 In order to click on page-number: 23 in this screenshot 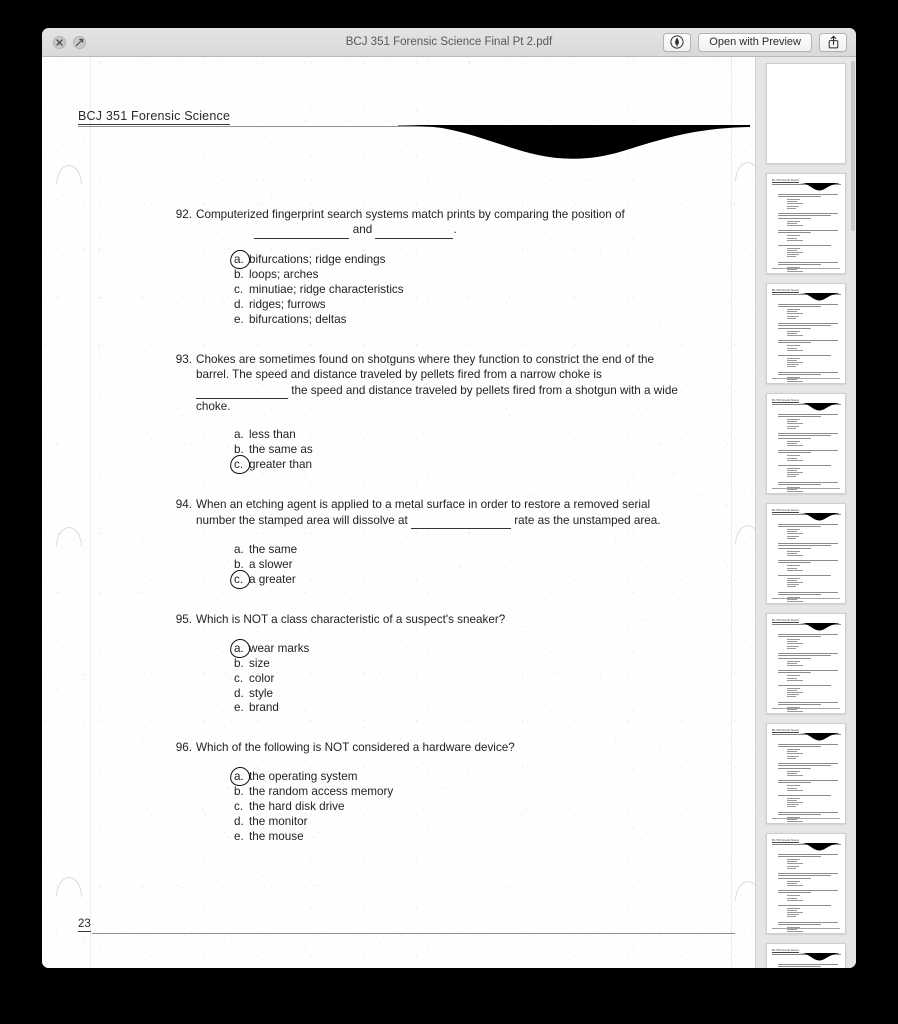, I will do `click(84, 925)`.